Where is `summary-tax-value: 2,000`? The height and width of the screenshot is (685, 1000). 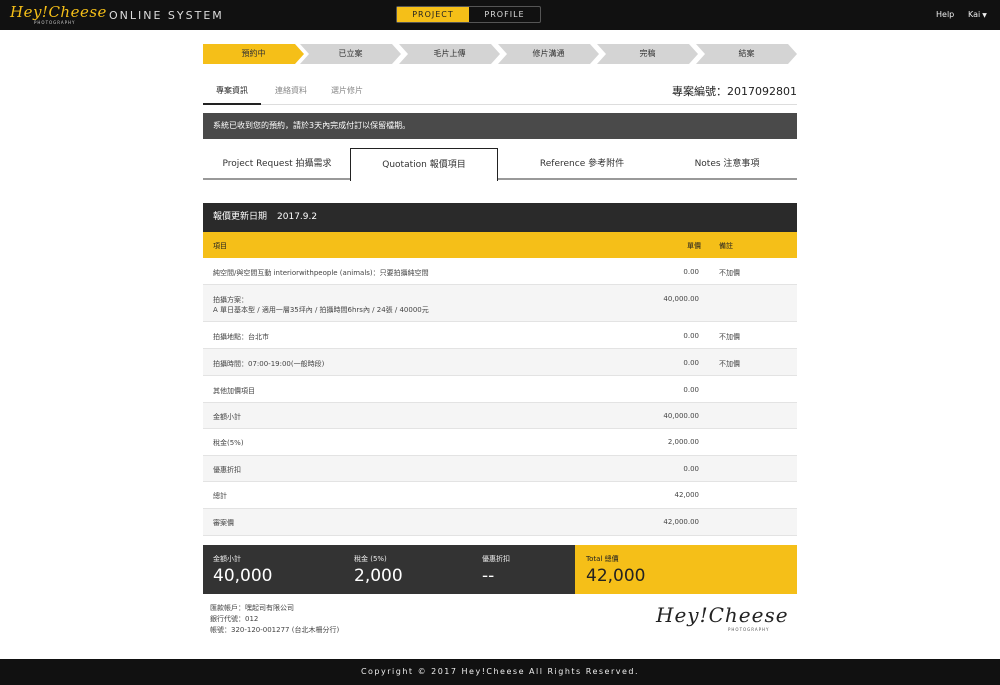
summary-tax-value: 2,000 is located at coordinates (378, 576).